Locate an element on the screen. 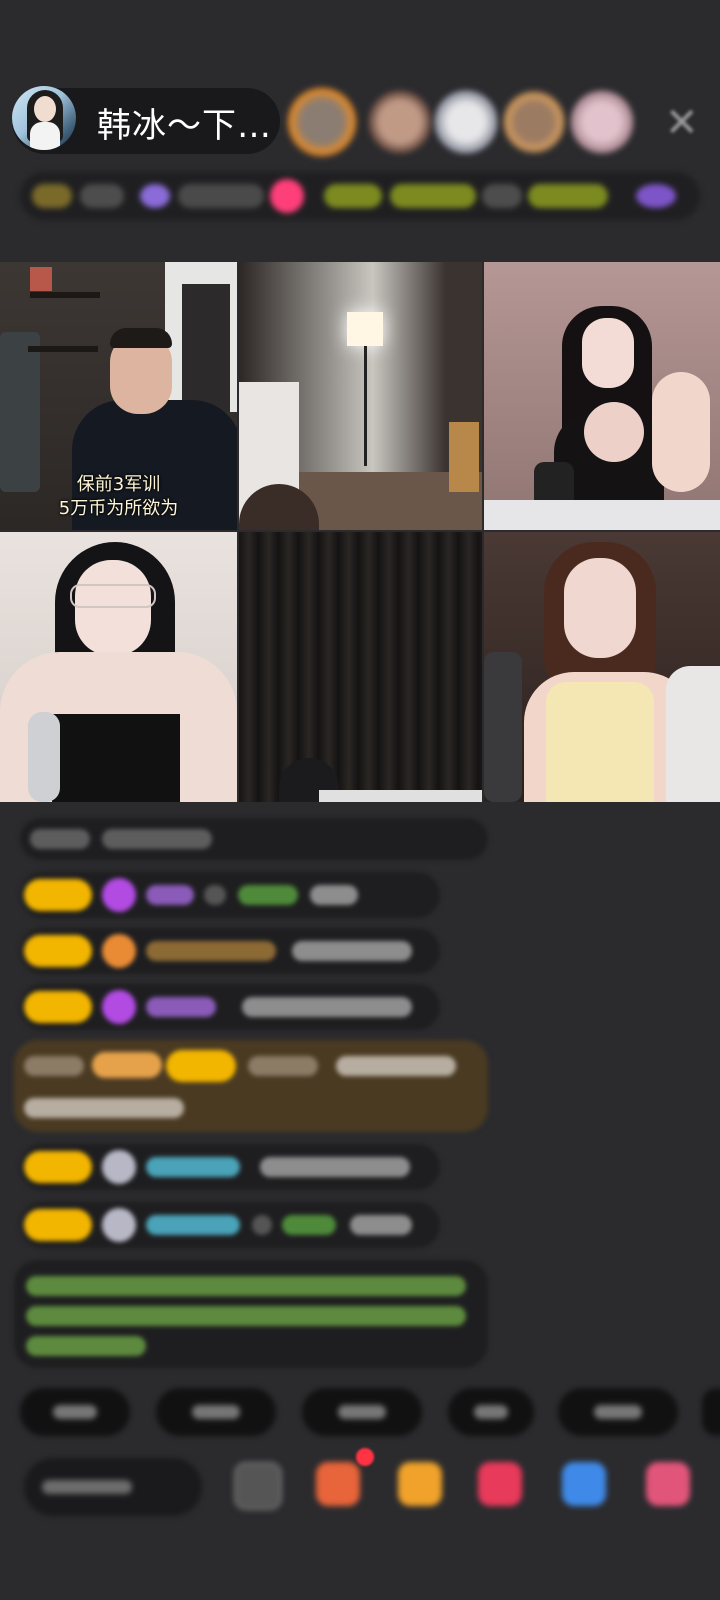 This screenshot has width=720, height=1600. chat-message-highlight is located at coordinates (251, 1086).